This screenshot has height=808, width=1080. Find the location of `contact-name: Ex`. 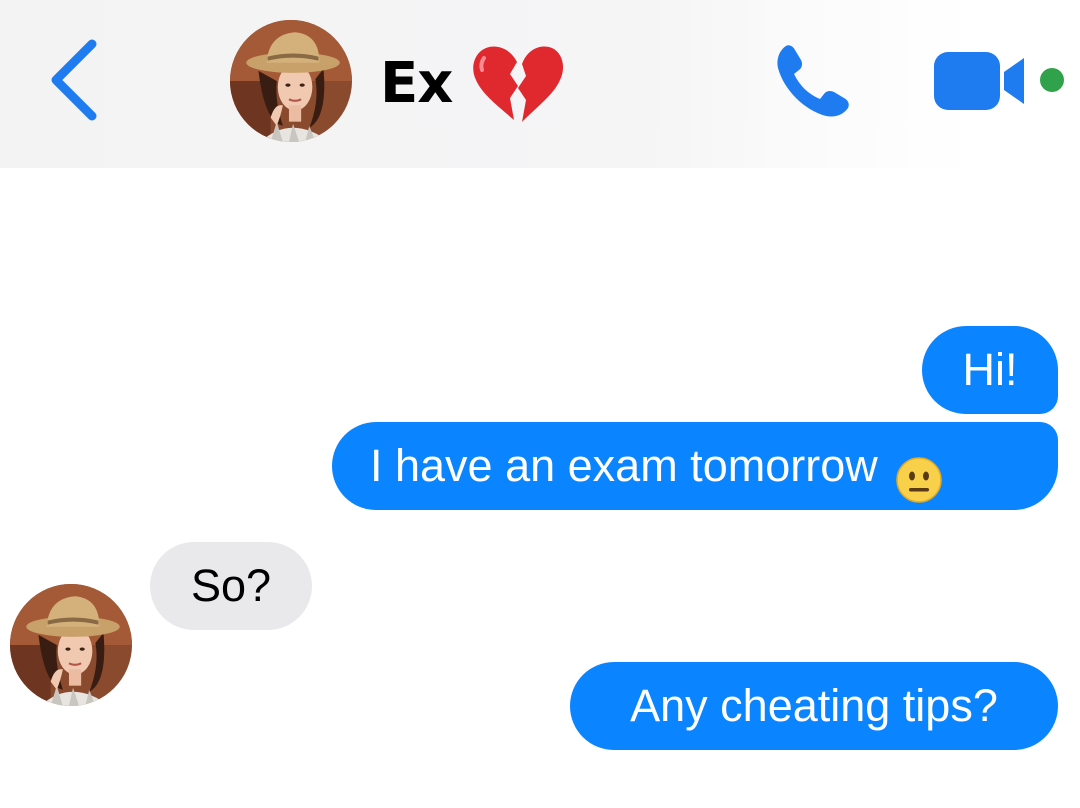

contact-name: Ex is located at coordinates (416, 84).